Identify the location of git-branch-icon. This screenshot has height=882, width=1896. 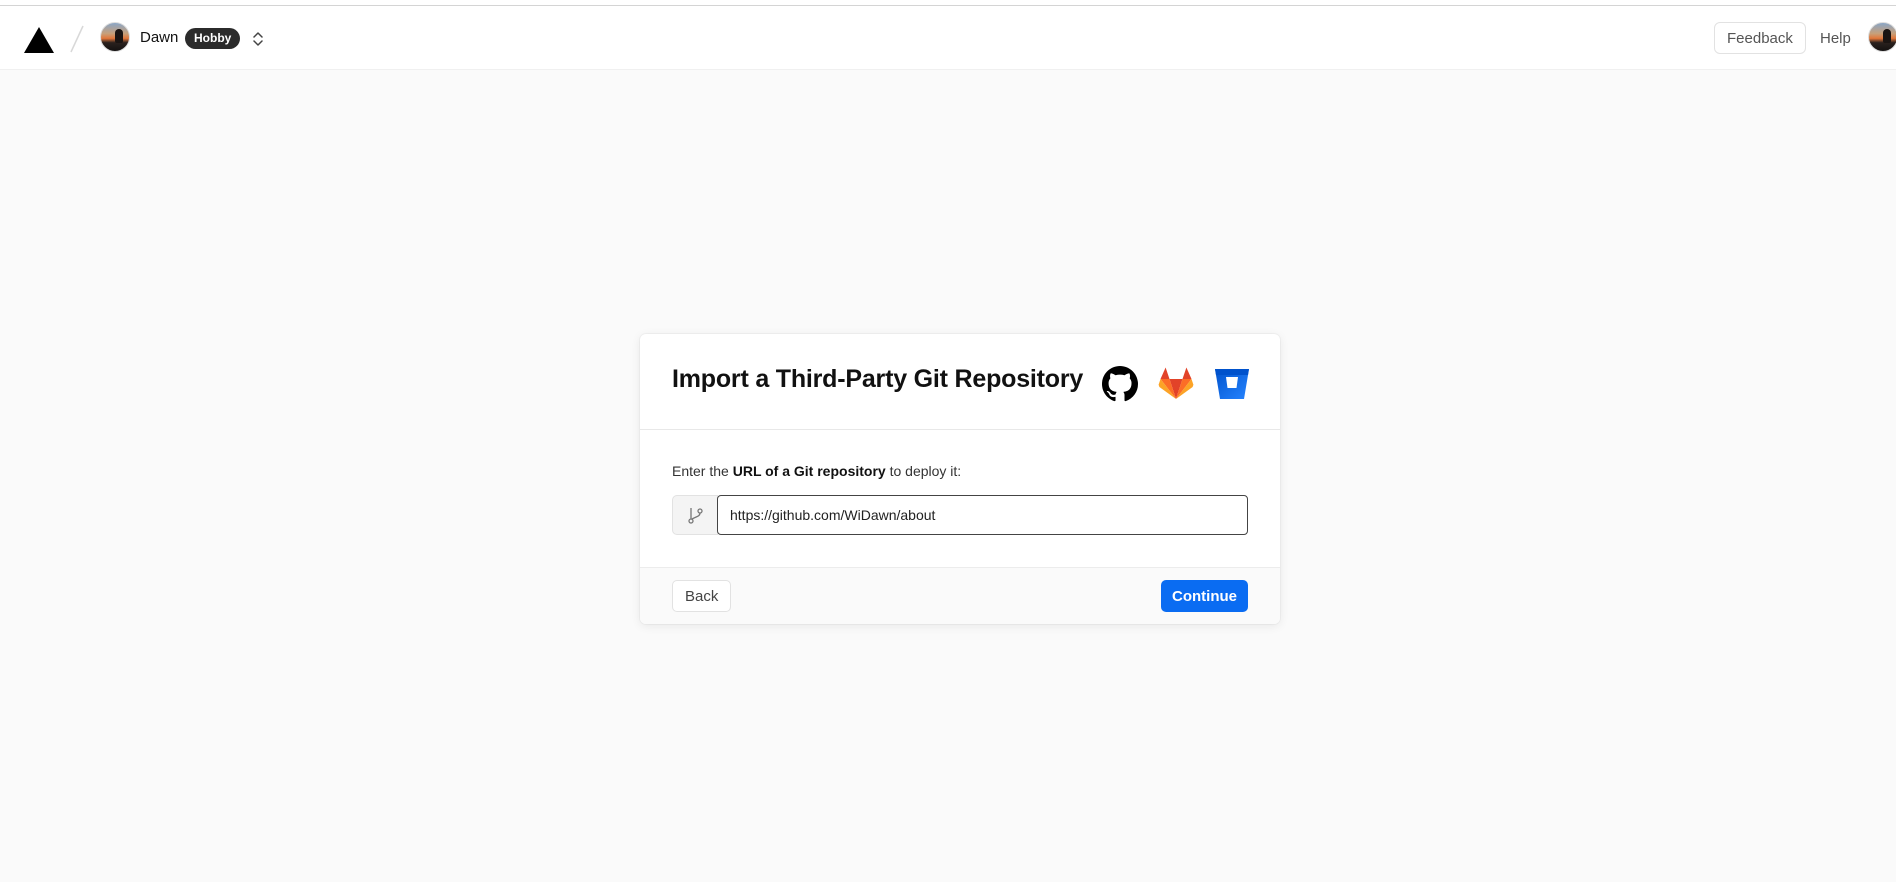
(695, 516).